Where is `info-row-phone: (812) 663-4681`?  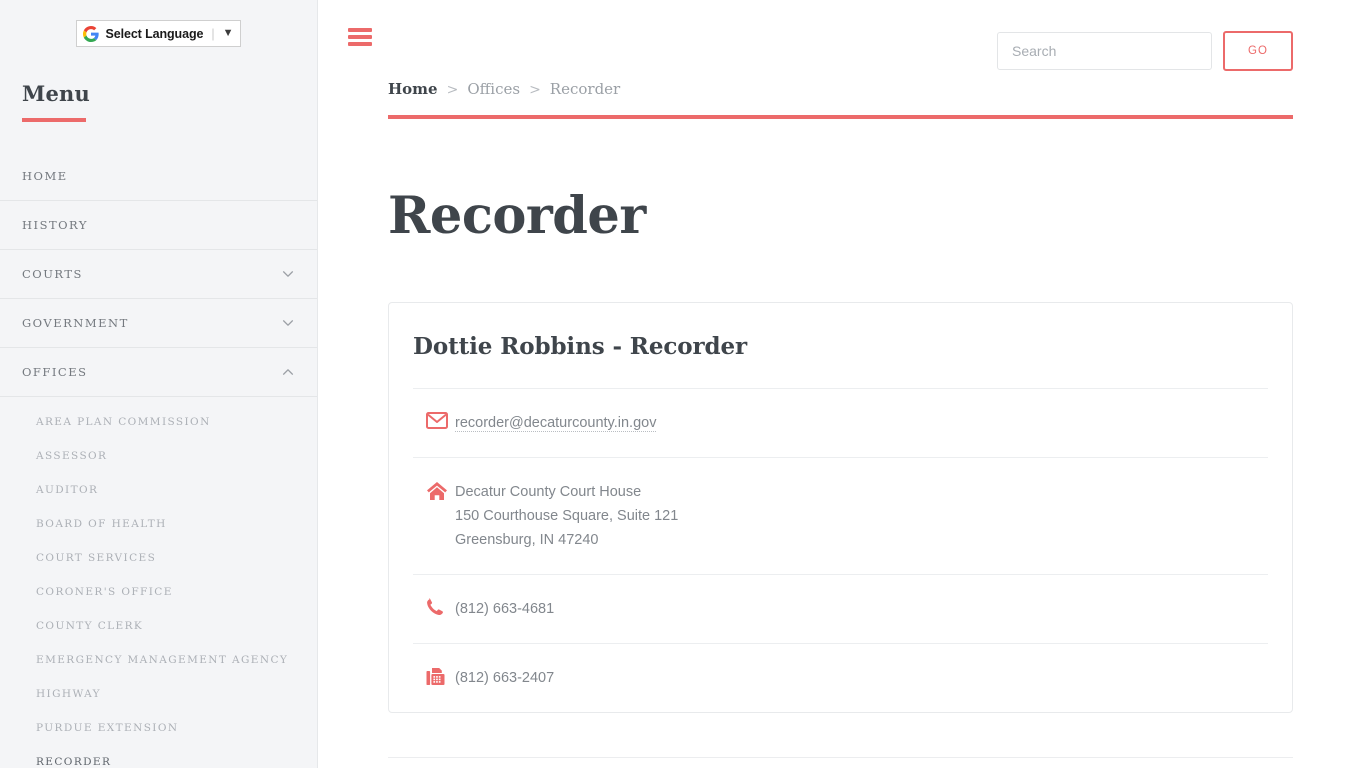
info-row-phone: (812) 663-4681 is located at coordinates (840, 608).